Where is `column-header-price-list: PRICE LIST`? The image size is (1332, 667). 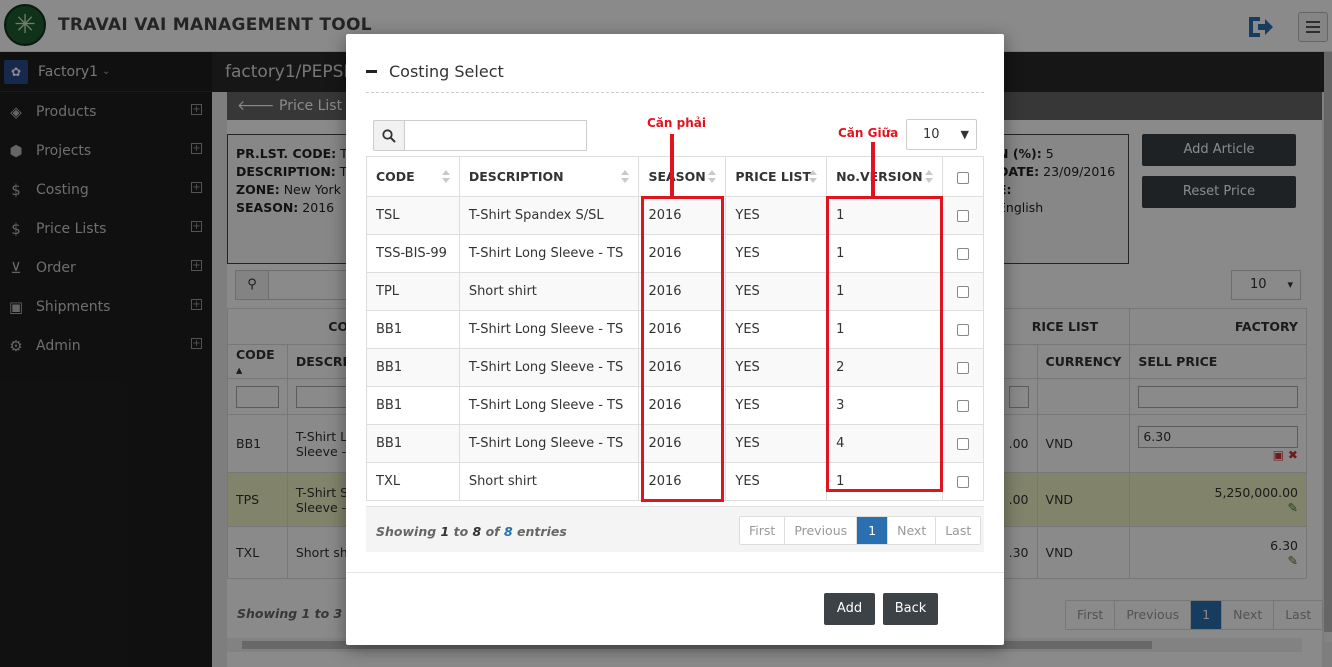
column-header-price-list: PRICE LIST is located at coordinates (776, 176).